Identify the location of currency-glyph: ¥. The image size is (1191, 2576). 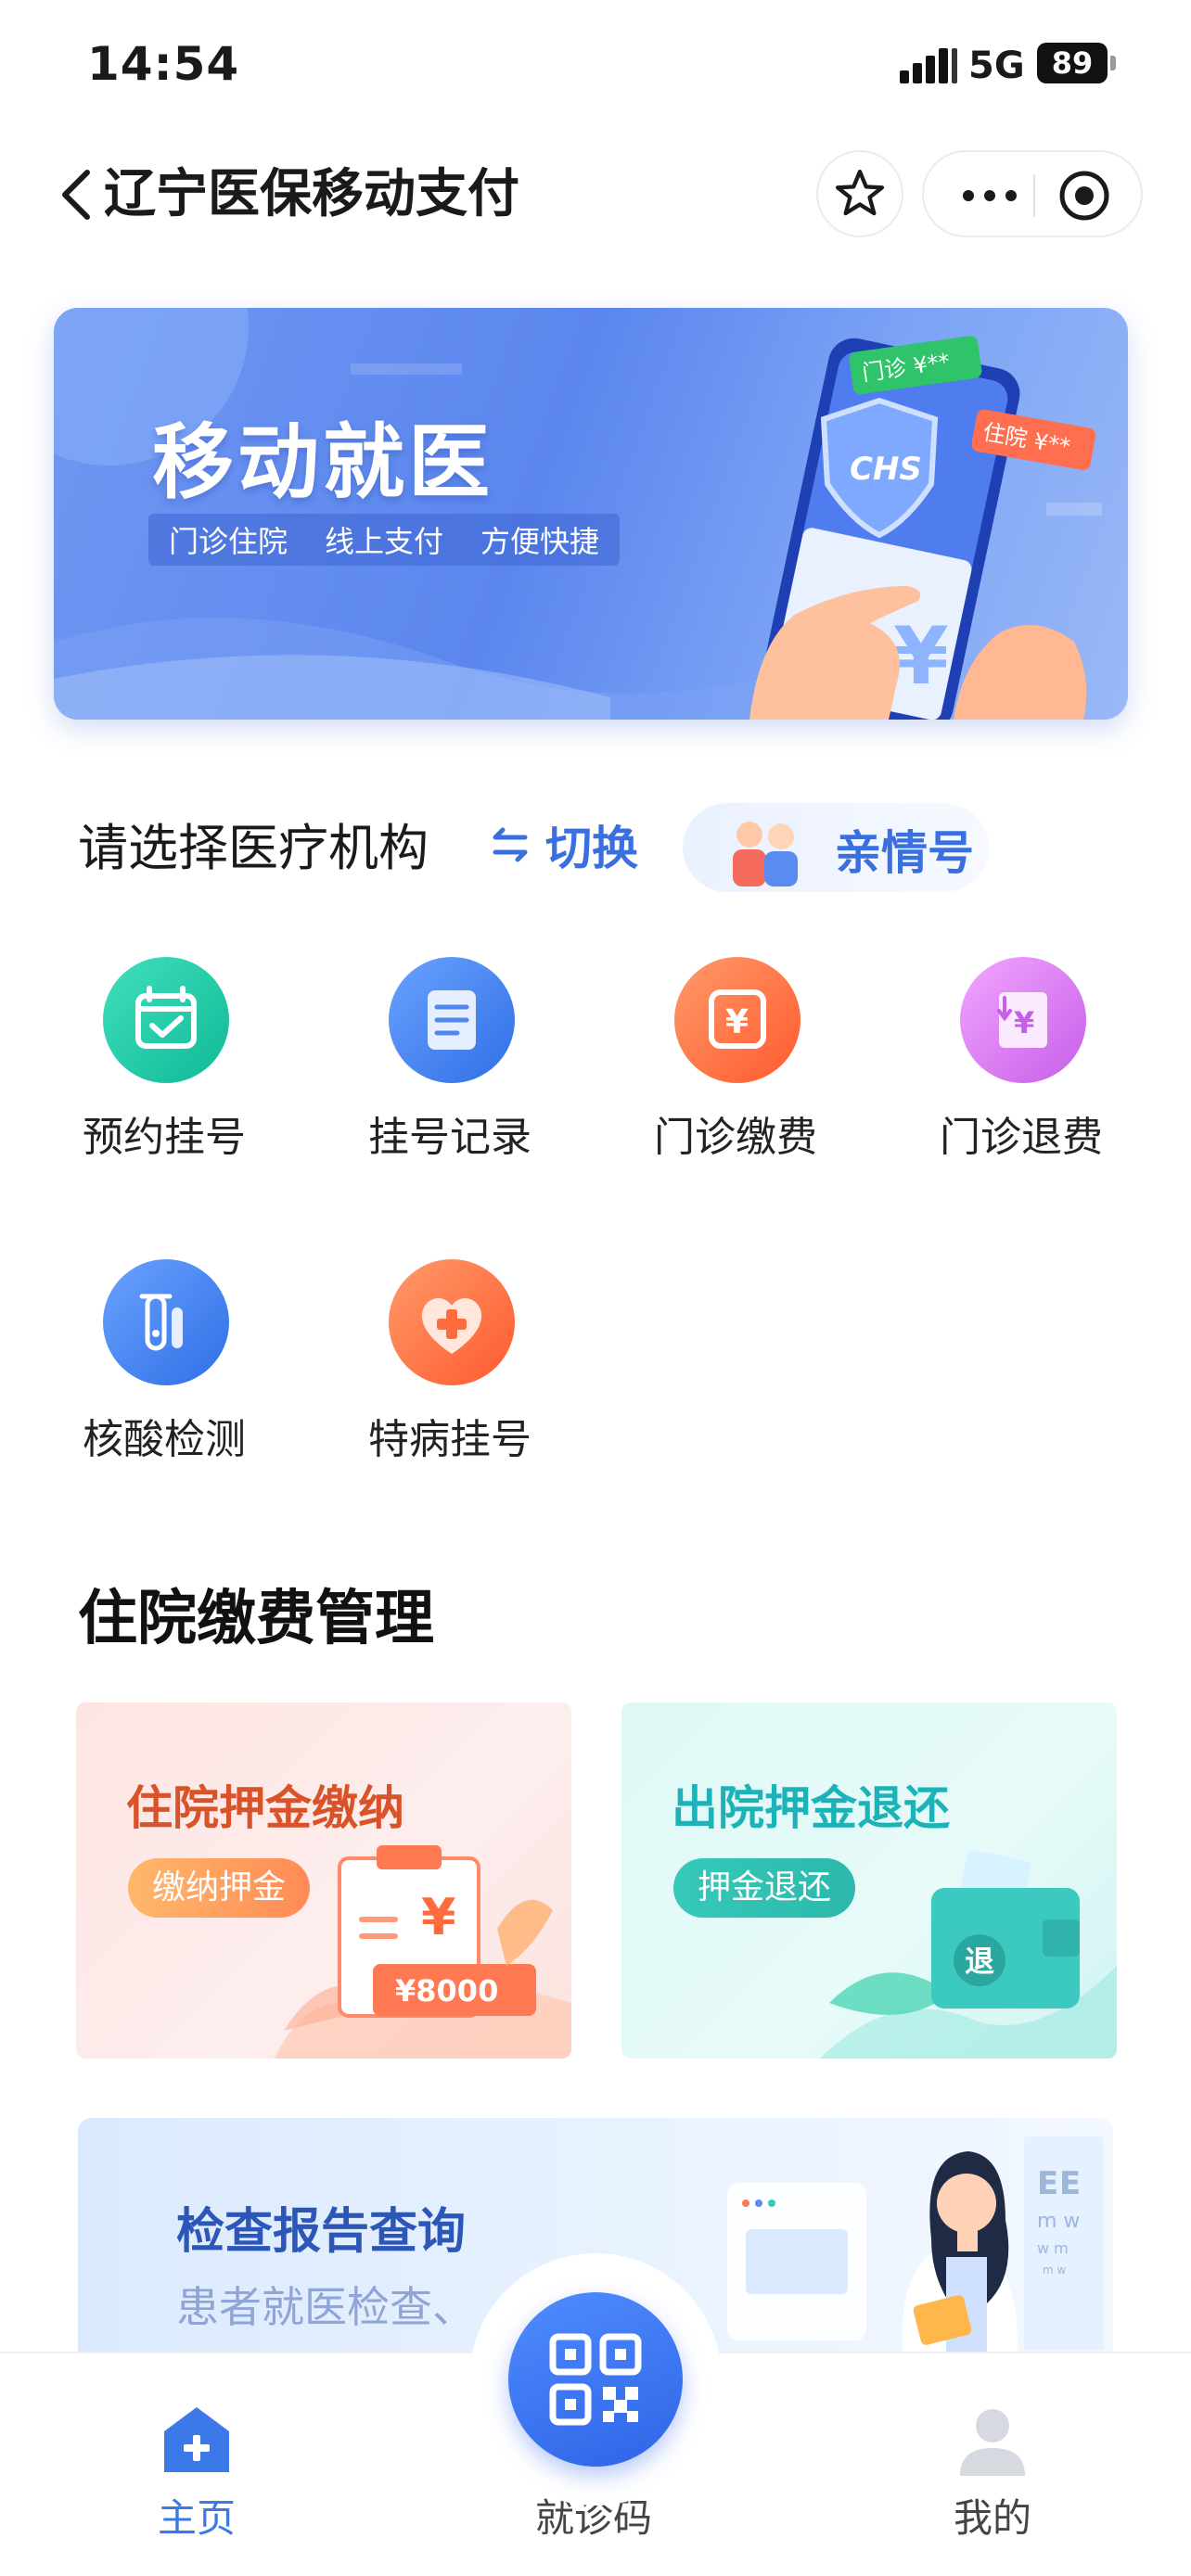
(921, 656).